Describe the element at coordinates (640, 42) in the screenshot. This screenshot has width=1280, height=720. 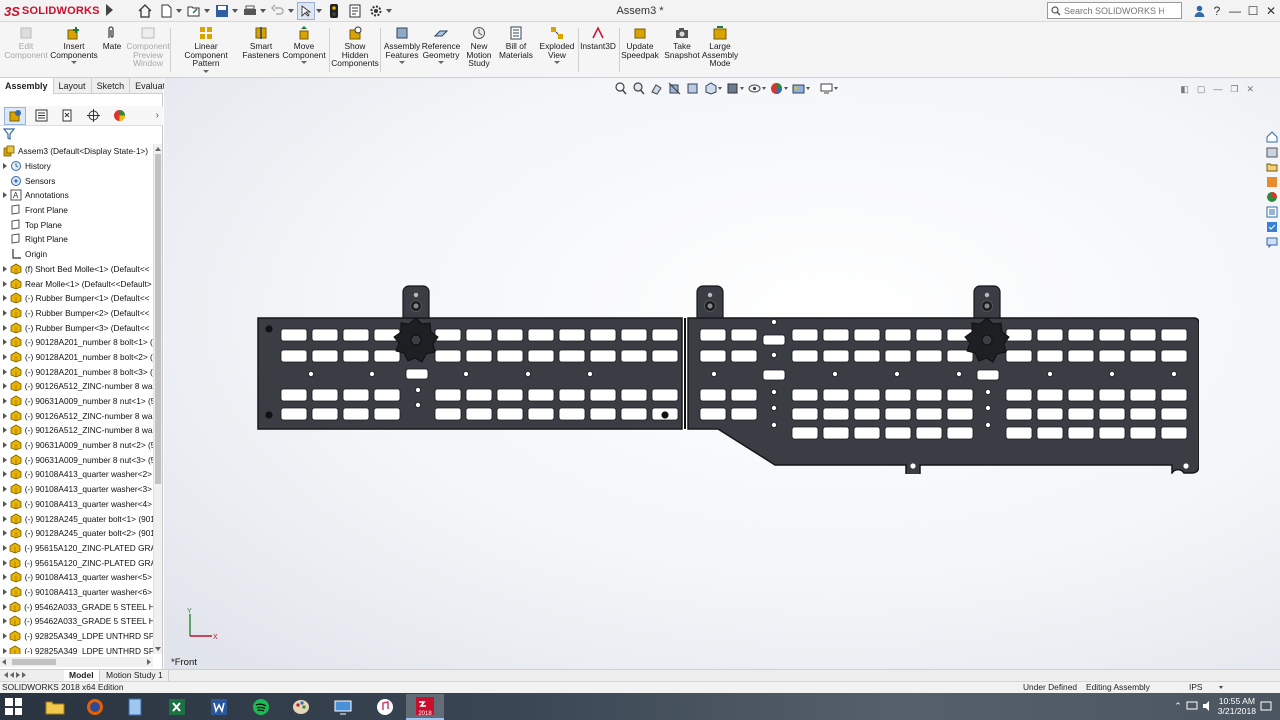
I see `update-speedpak-button: Update Speedpak` at that location.